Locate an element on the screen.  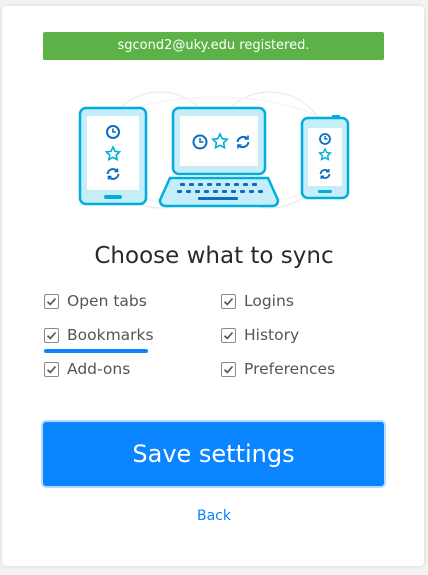
option-label: Logins is located at coordinates (269, 301).